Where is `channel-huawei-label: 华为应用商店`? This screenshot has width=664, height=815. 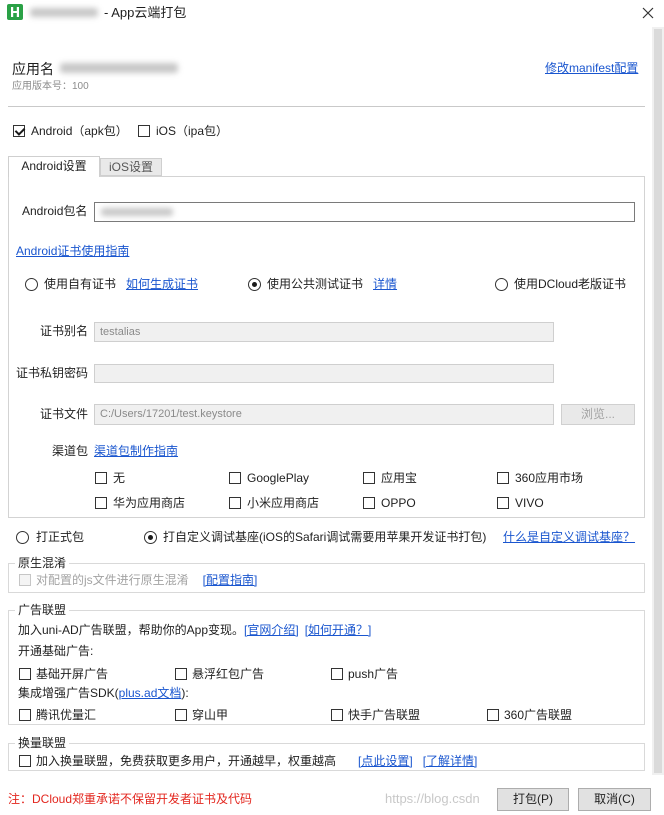
channel-huawei-label: 华为应用商店 is located at coordinates (149, 503).